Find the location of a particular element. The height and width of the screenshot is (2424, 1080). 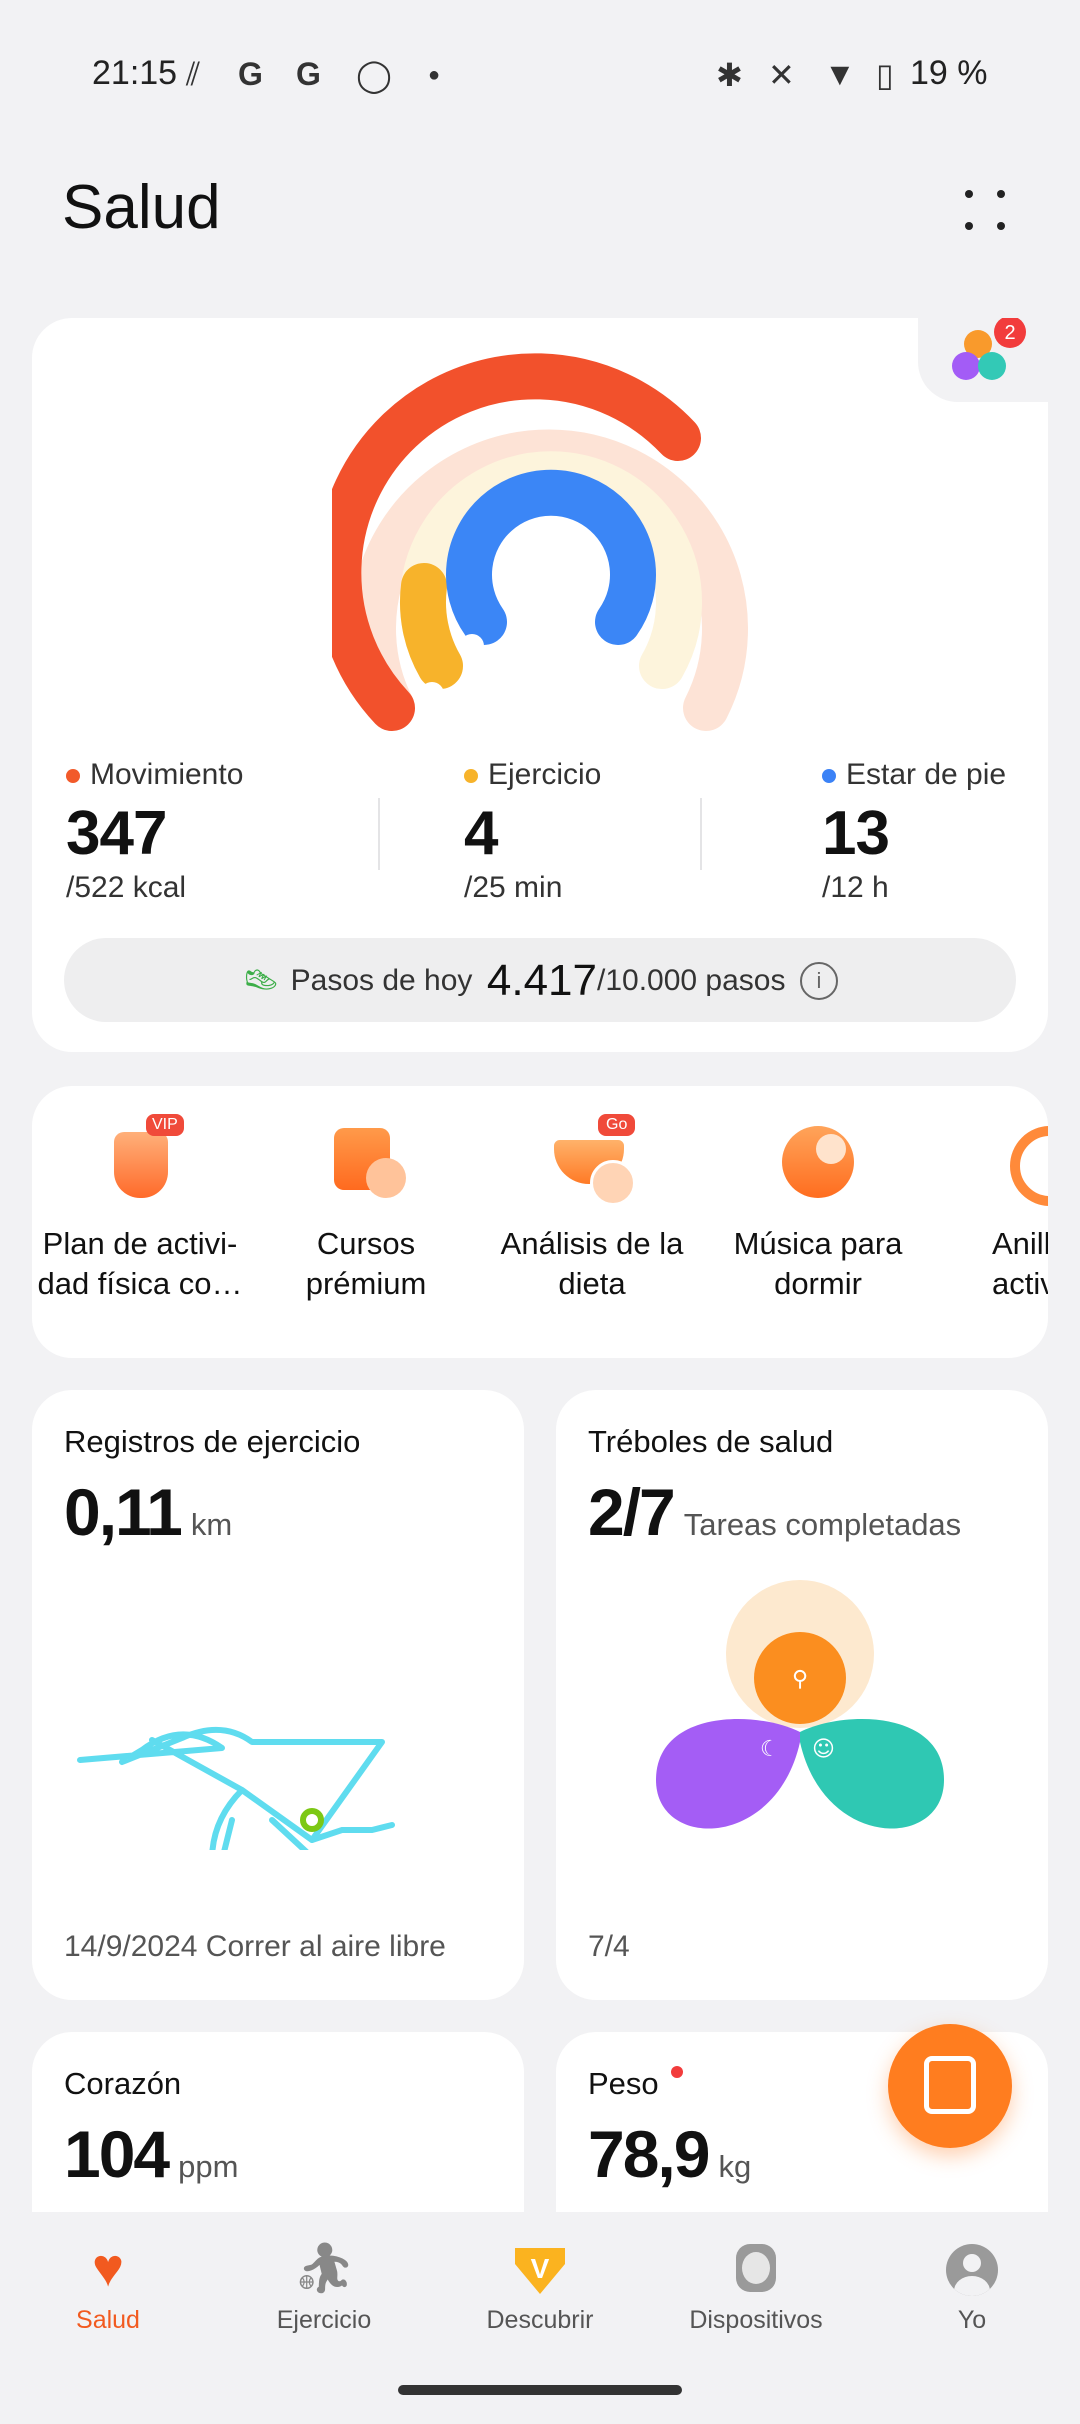

profile-icon is located at coordinates (972, 2270).